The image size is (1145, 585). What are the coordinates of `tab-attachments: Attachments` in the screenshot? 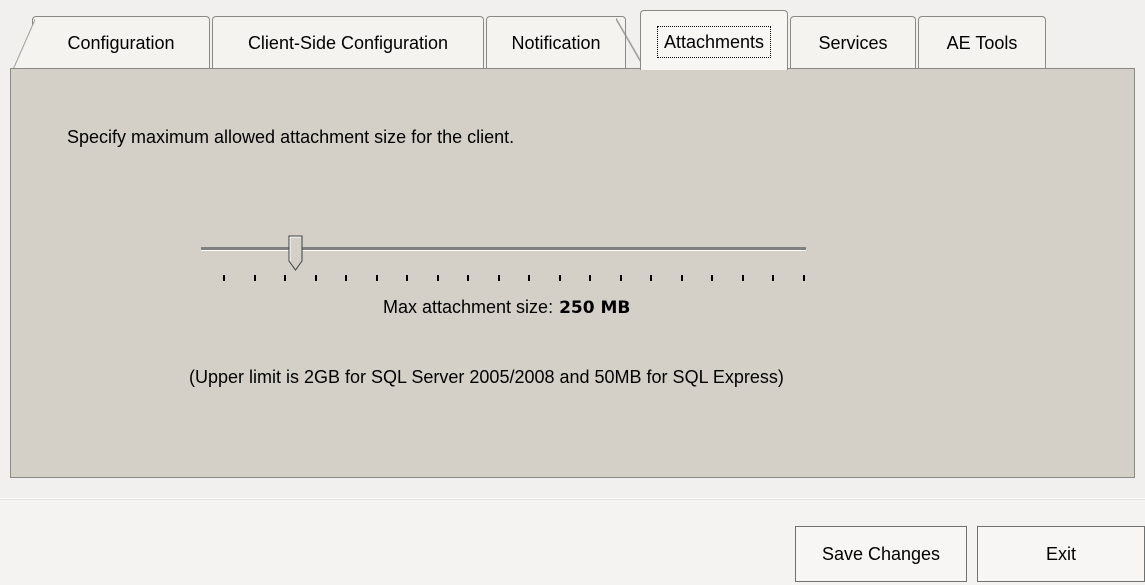 It's located at (714, 40).